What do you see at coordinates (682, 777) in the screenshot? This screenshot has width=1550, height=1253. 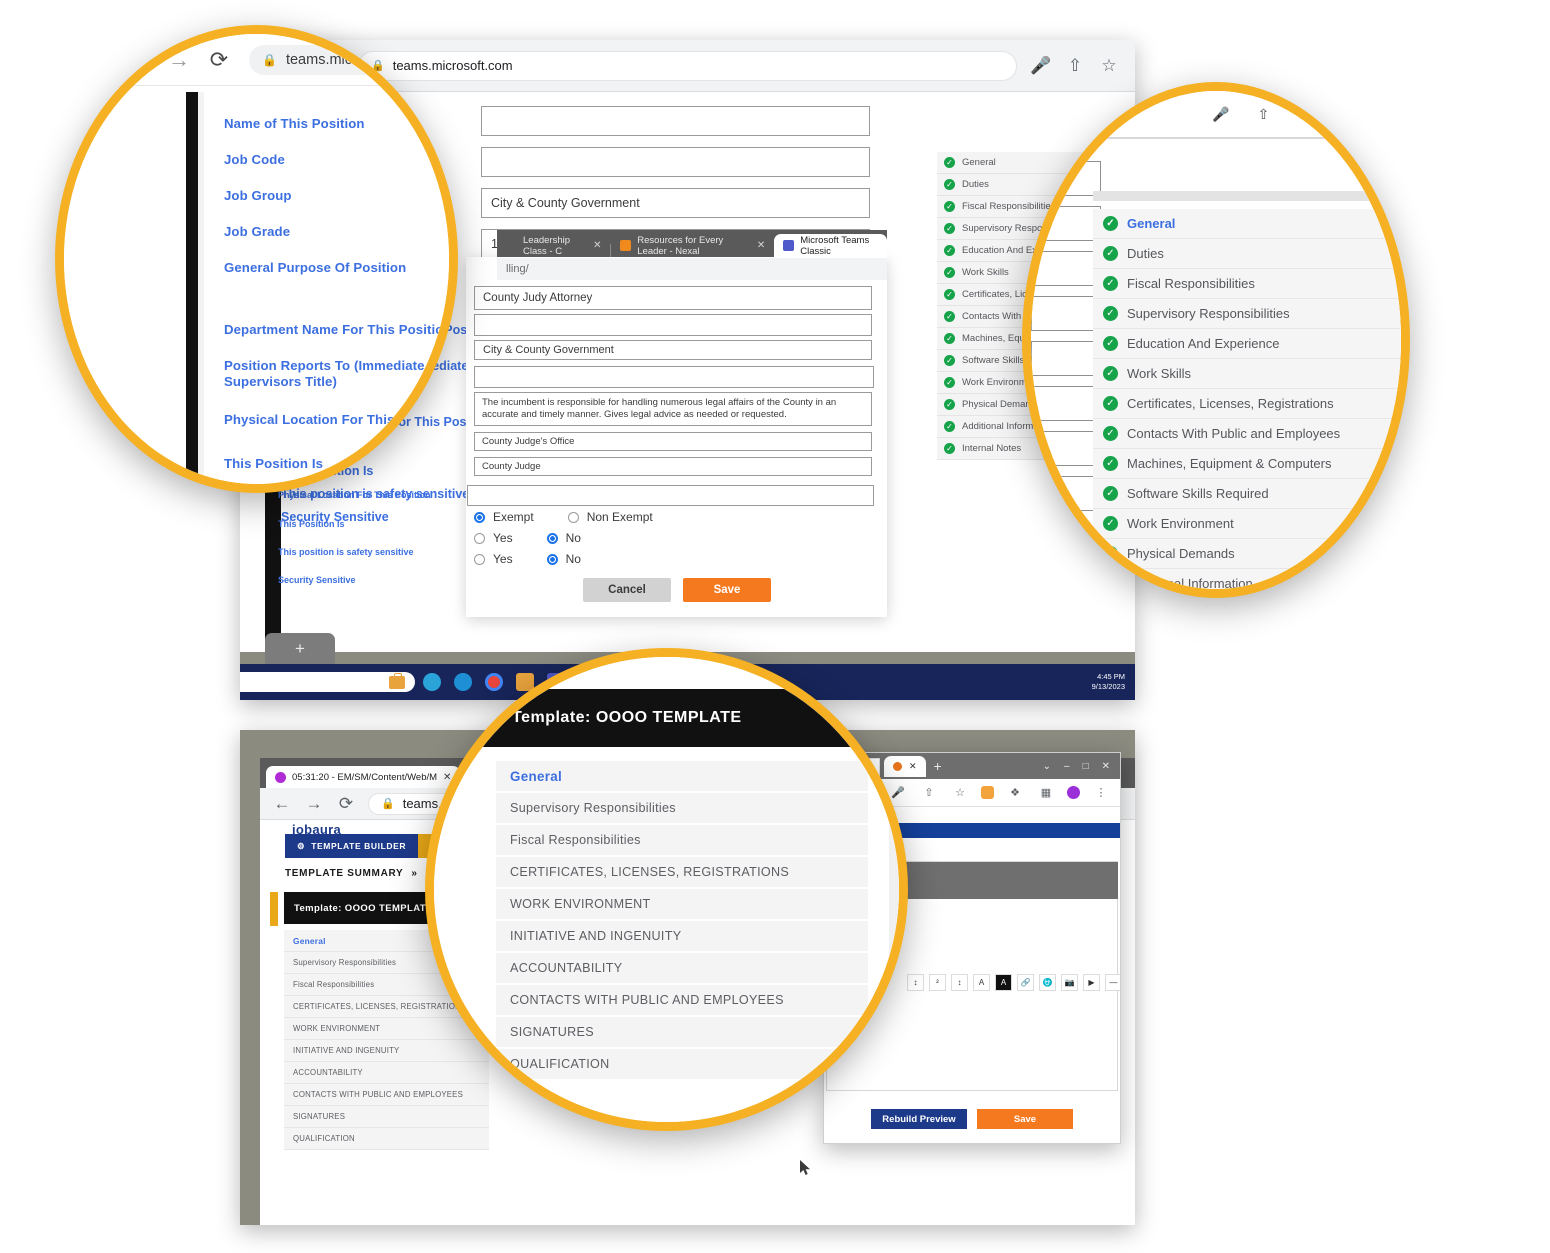 I see `list-item: General` at bounding box center [682, 777].